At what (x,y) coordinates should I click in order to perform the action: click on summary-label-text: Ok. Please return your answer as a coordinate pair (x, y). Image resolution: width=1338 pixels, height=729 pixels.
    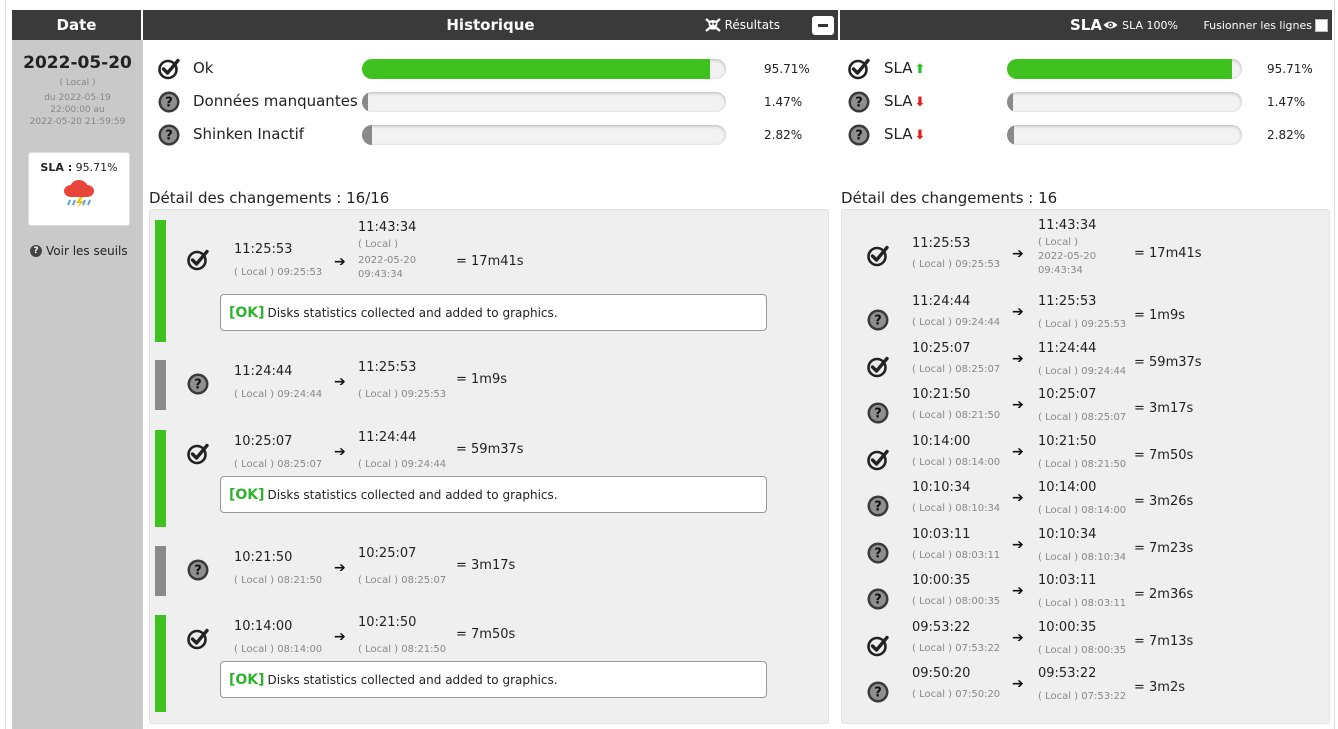
    Looking at the image, I should click on (203, 68).